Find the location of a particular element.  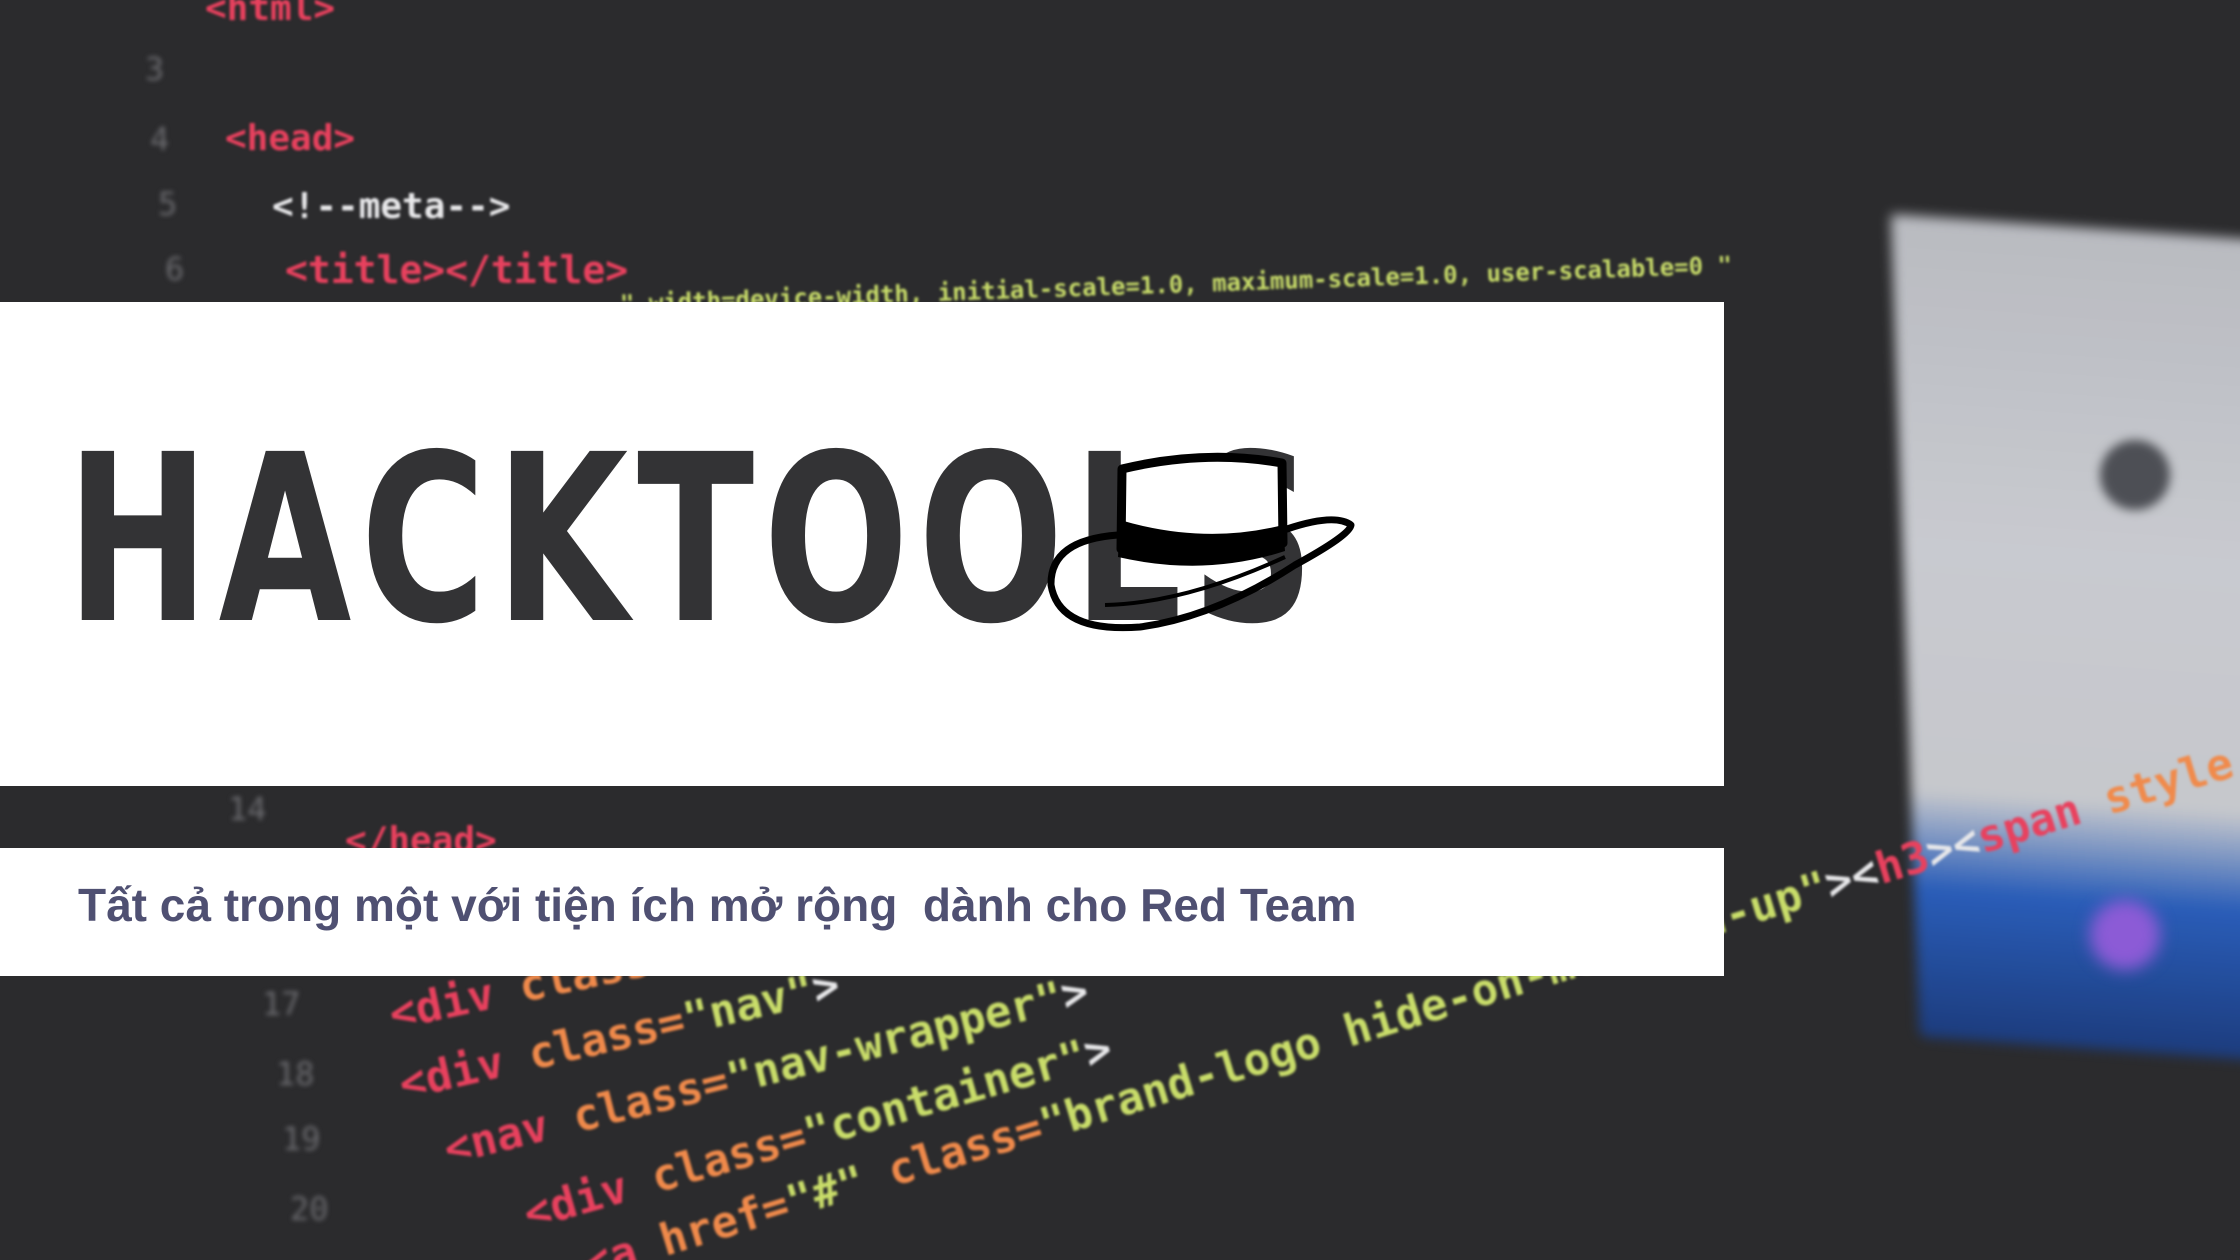

code-token: <div is located at coordinates (464, 1070).